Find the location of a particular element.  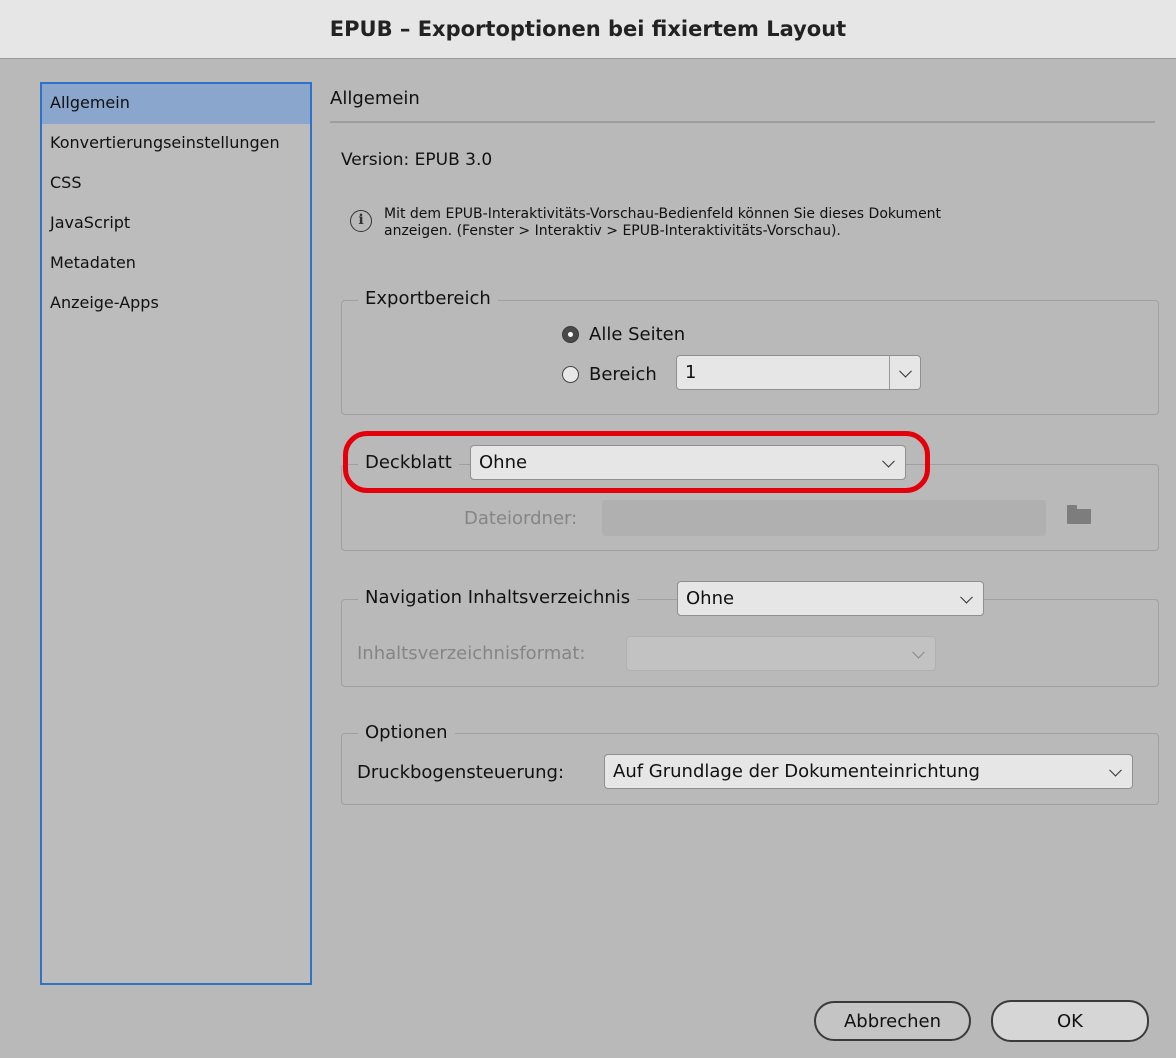

toc-format-select is located at coordinates (781, 653).